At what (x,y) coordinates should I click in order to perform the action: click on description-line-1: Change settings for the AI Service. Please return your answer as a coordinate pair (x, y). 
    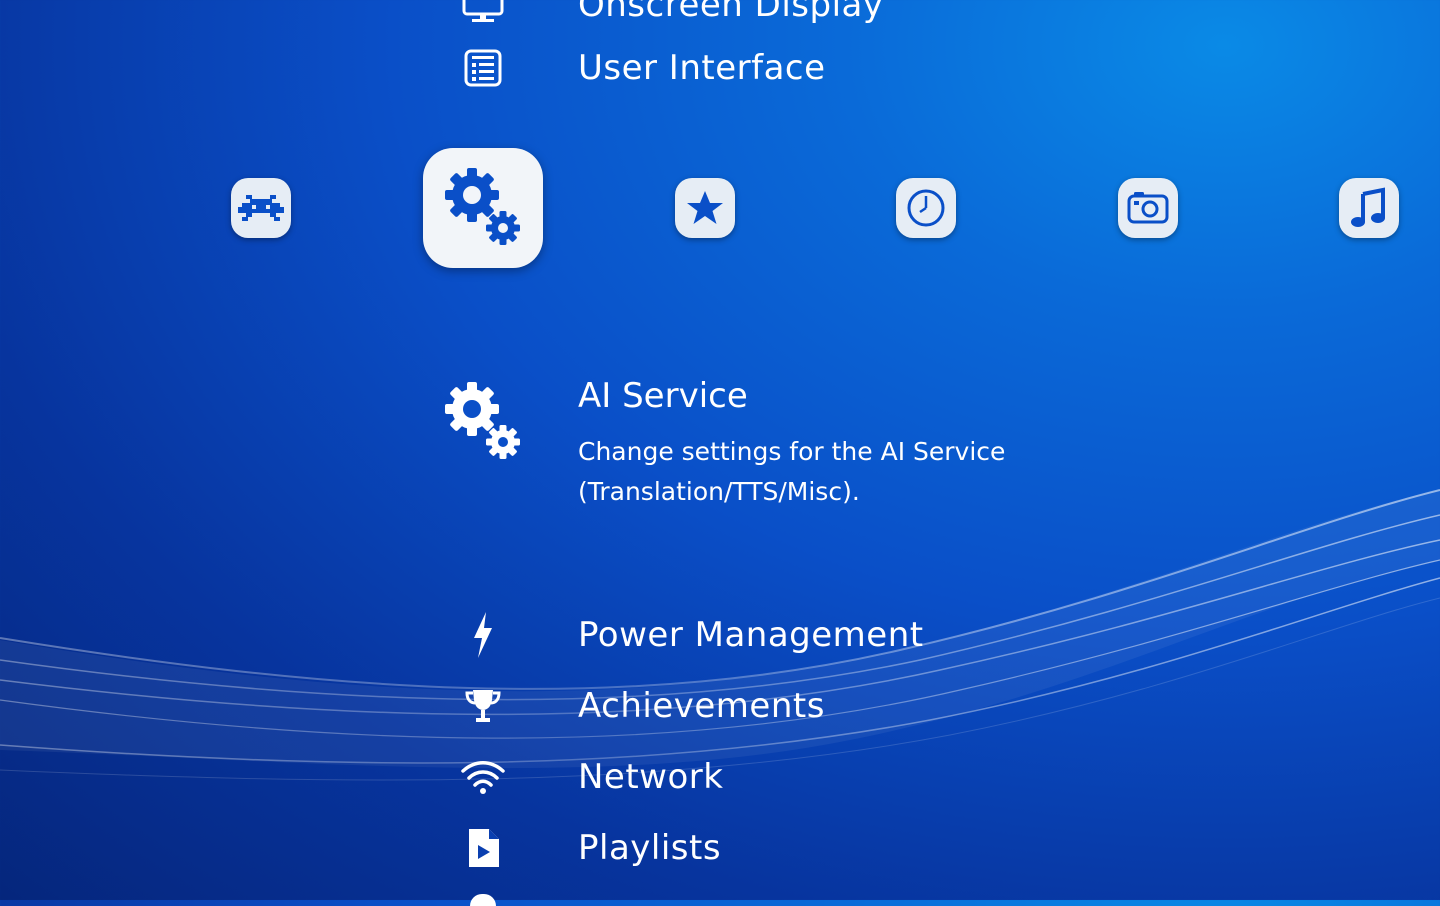
    Looking at the image, I should click on (792, 451).